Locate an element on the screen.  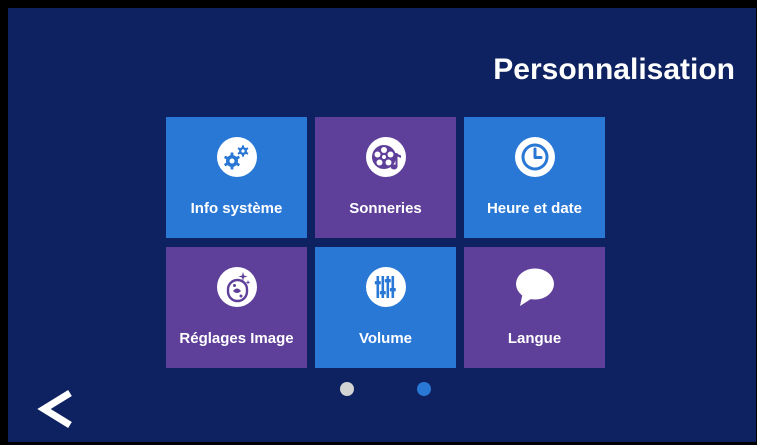
tile-label: Heure et date is located at coordinates (534, 208).